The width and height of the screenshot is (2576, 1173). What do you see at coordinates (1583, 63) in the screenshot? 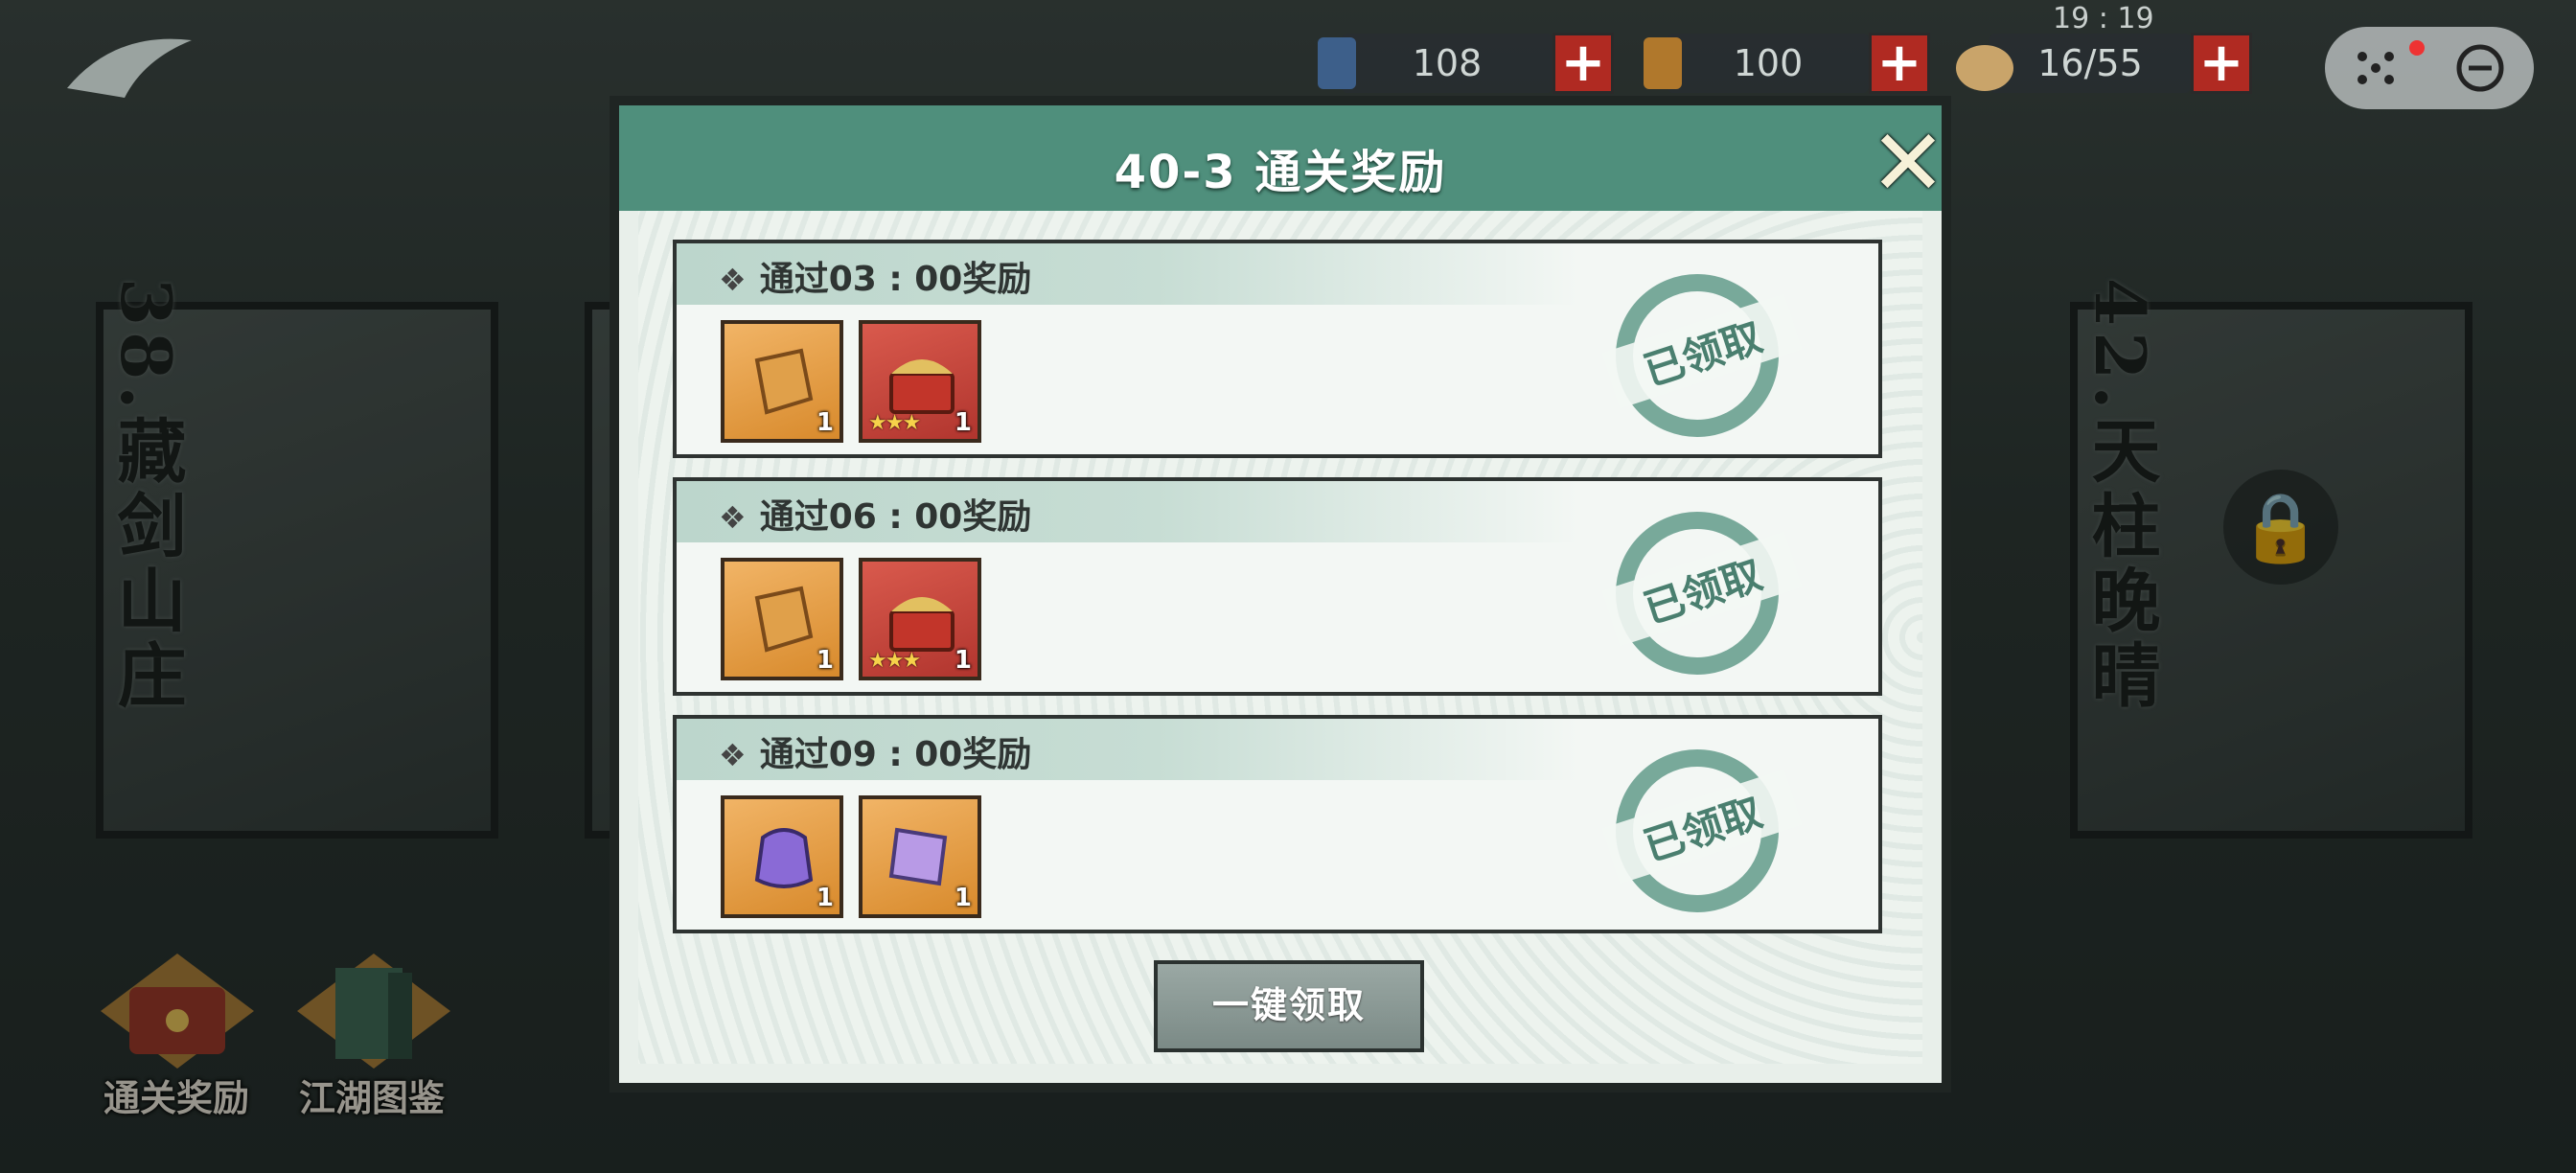
I see `add-scroll-button: +` at bounding box center [1583, 63].